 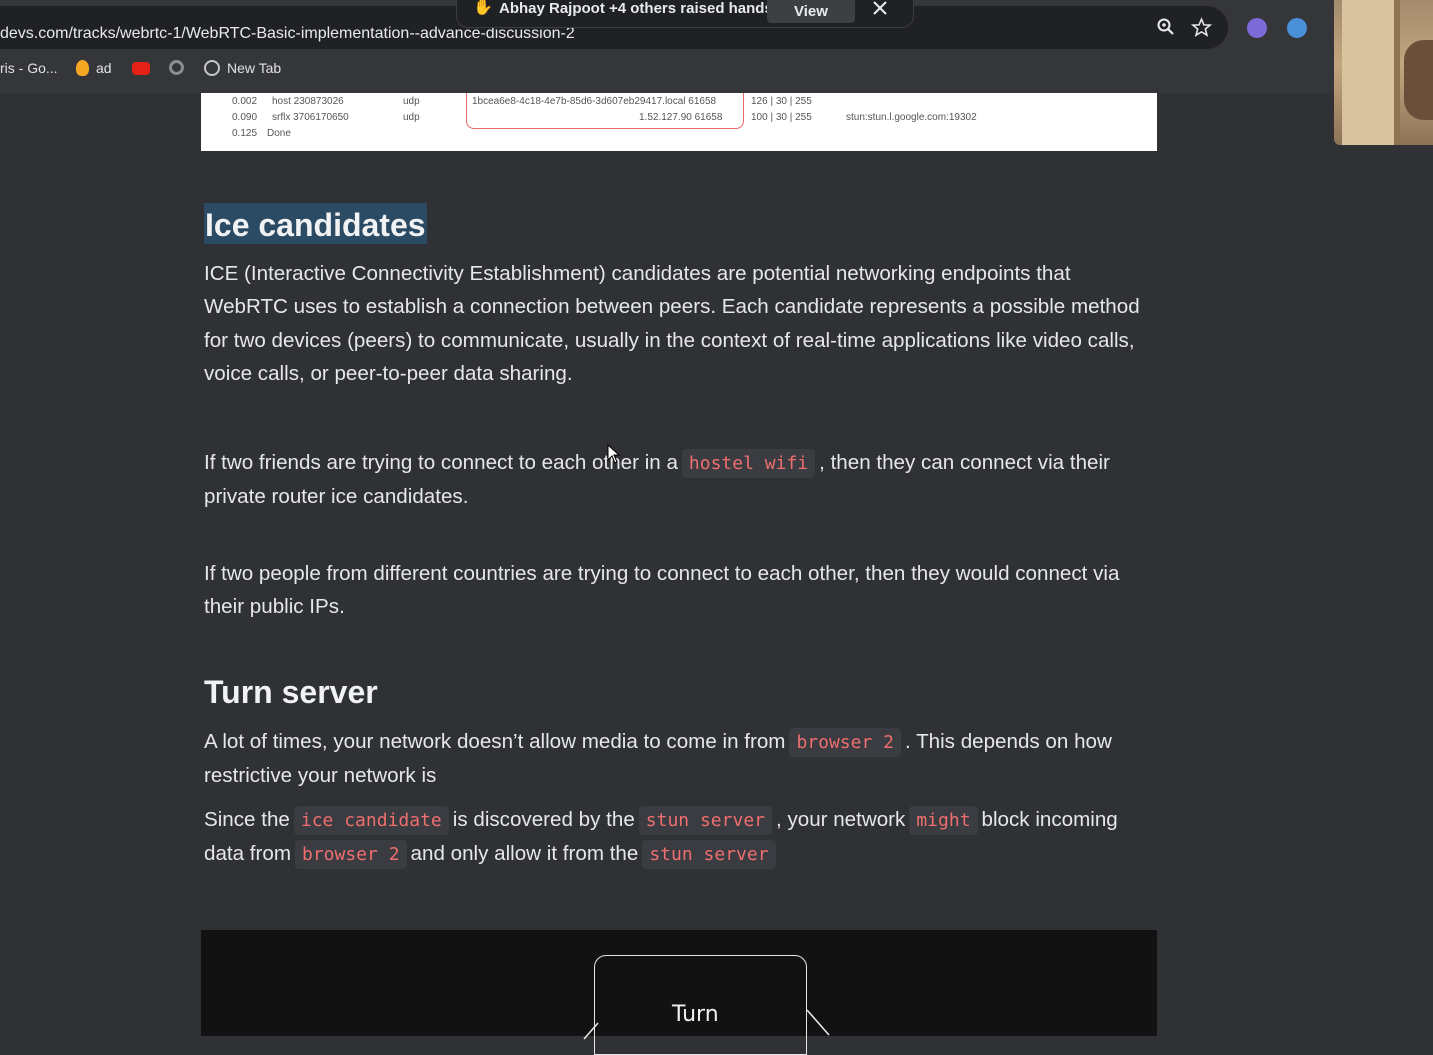 What do you see at coordinates (911, 117) in the screenshot?
I see `table-cell: stun:stun.l.google.com:19302` at bounding box center [911, 117].